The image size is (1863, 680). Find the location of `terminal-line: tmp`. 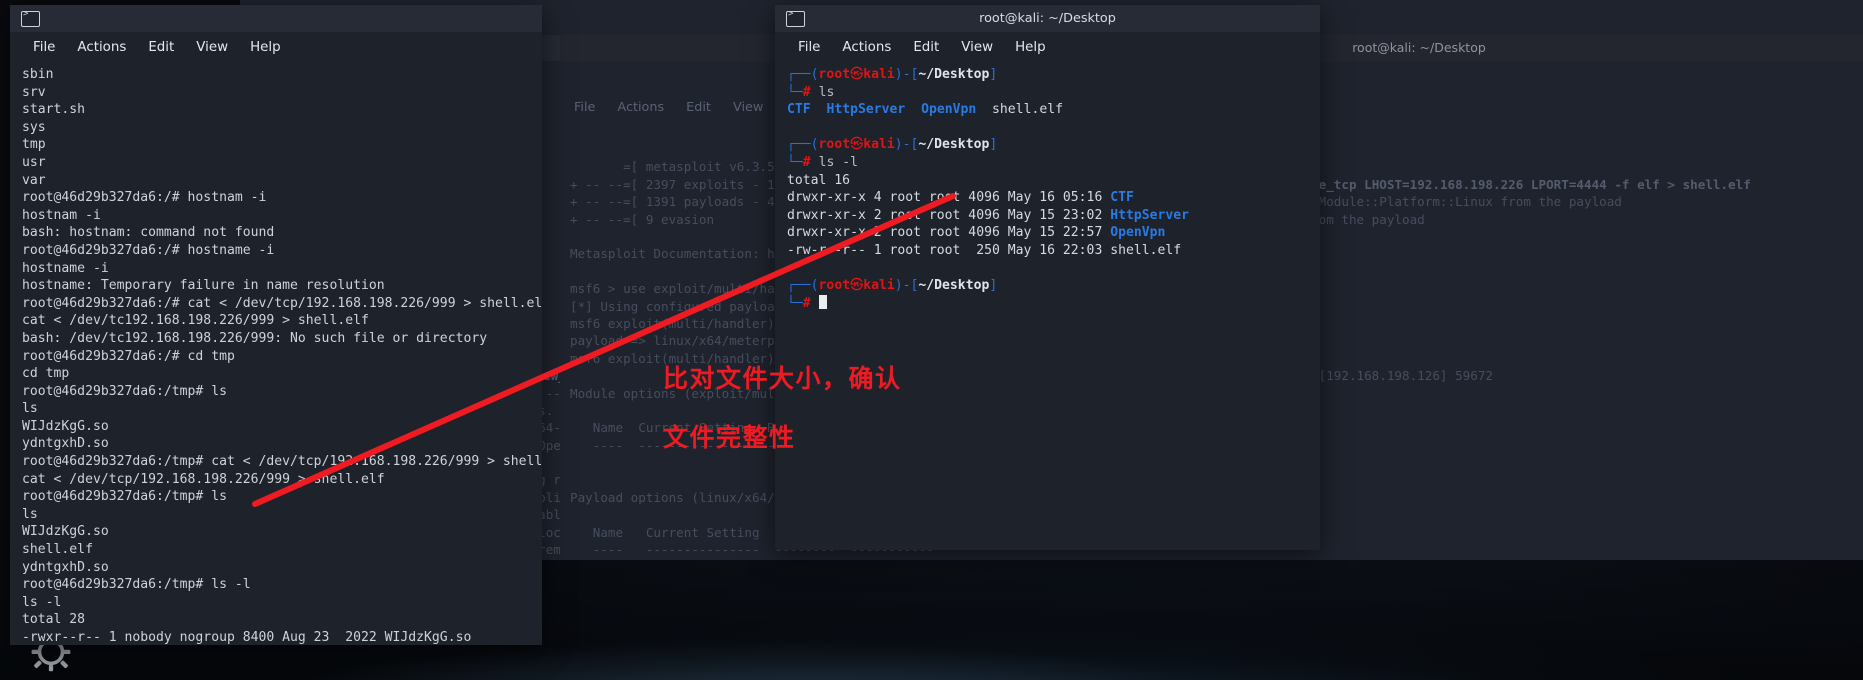

terminal-line: tmp is located at coordinates (34, 145).